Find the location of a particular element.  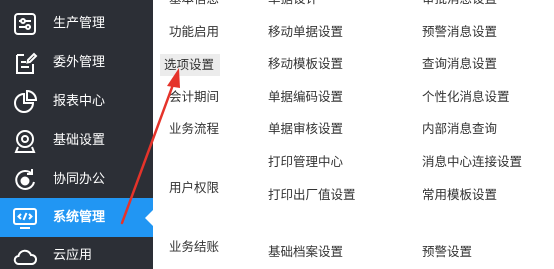

menu-doc-audit-settings: 单据审核设置 is located at coordinates (305, 129).